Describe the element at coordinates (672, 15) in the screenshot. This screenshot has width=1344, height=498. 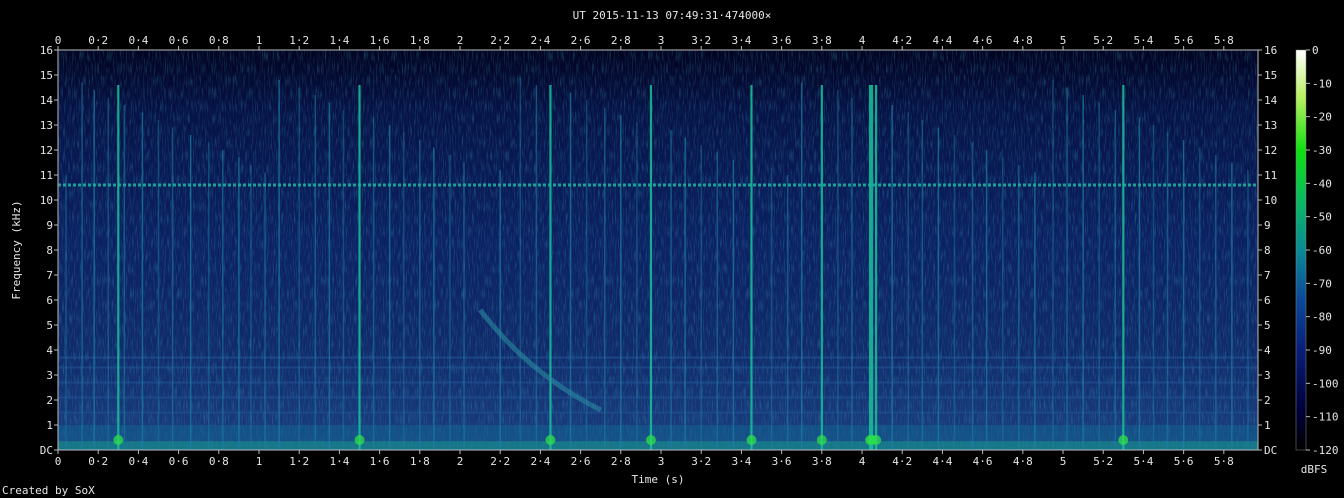
I see `chart-title: UT 2015-11-13 07:49:31·474000×` at that location.